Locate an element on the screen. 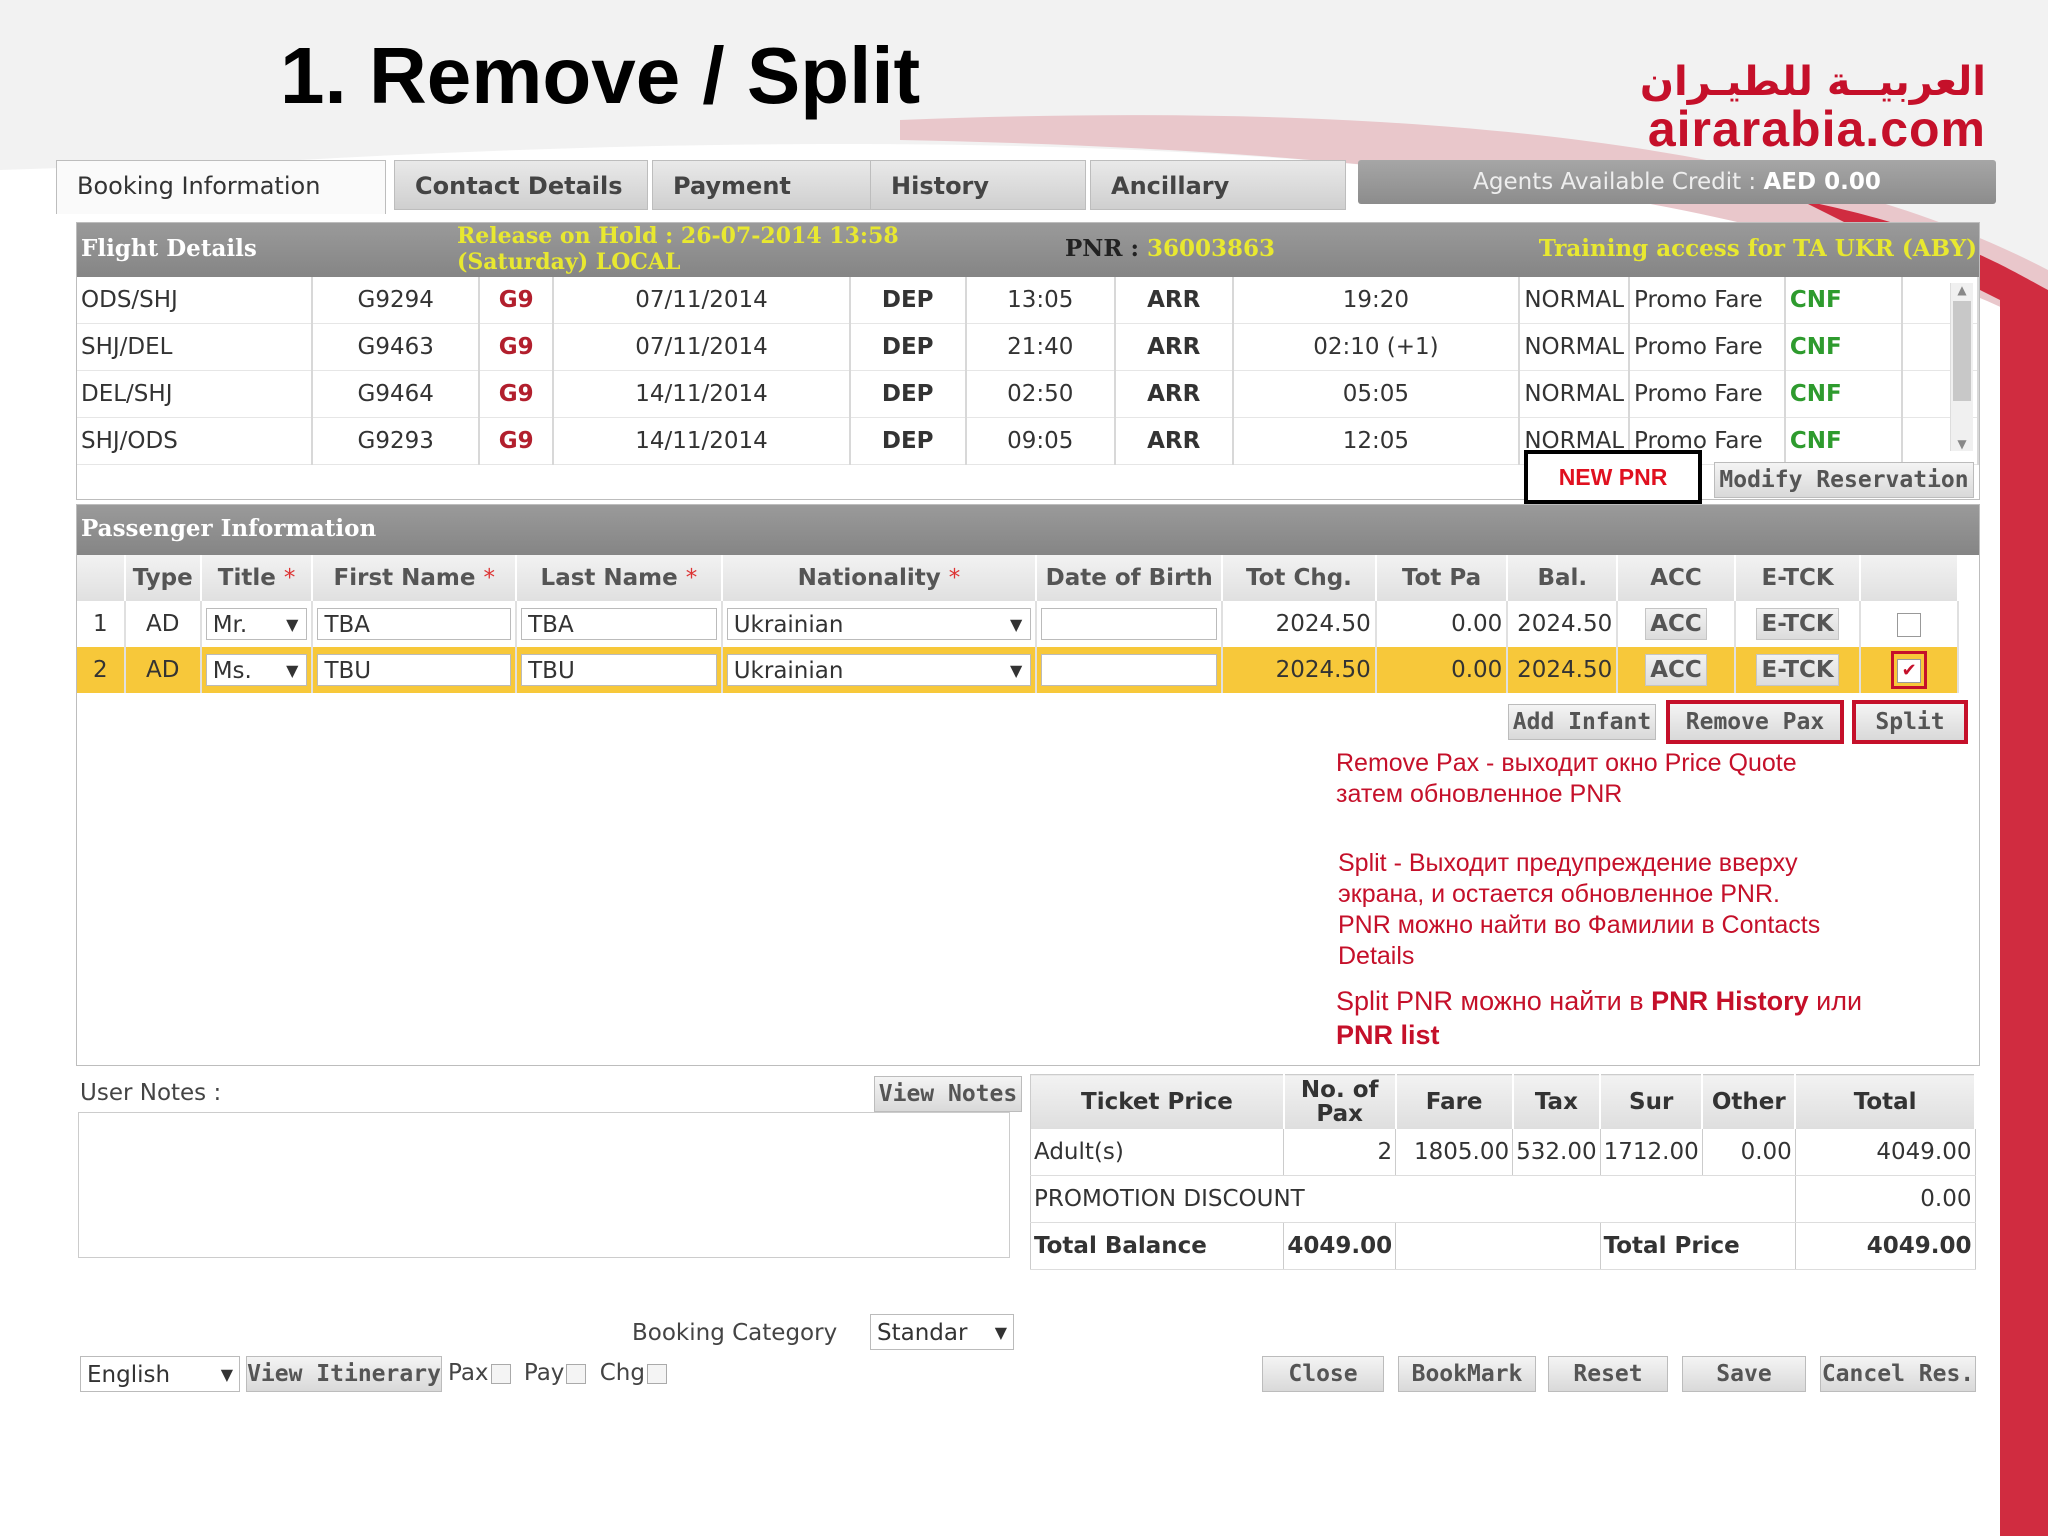 The image size is (2048, 1536). agent-credit-bar: Agents Available Credit : AED 0.00 is located at coordinates (1677, 182).